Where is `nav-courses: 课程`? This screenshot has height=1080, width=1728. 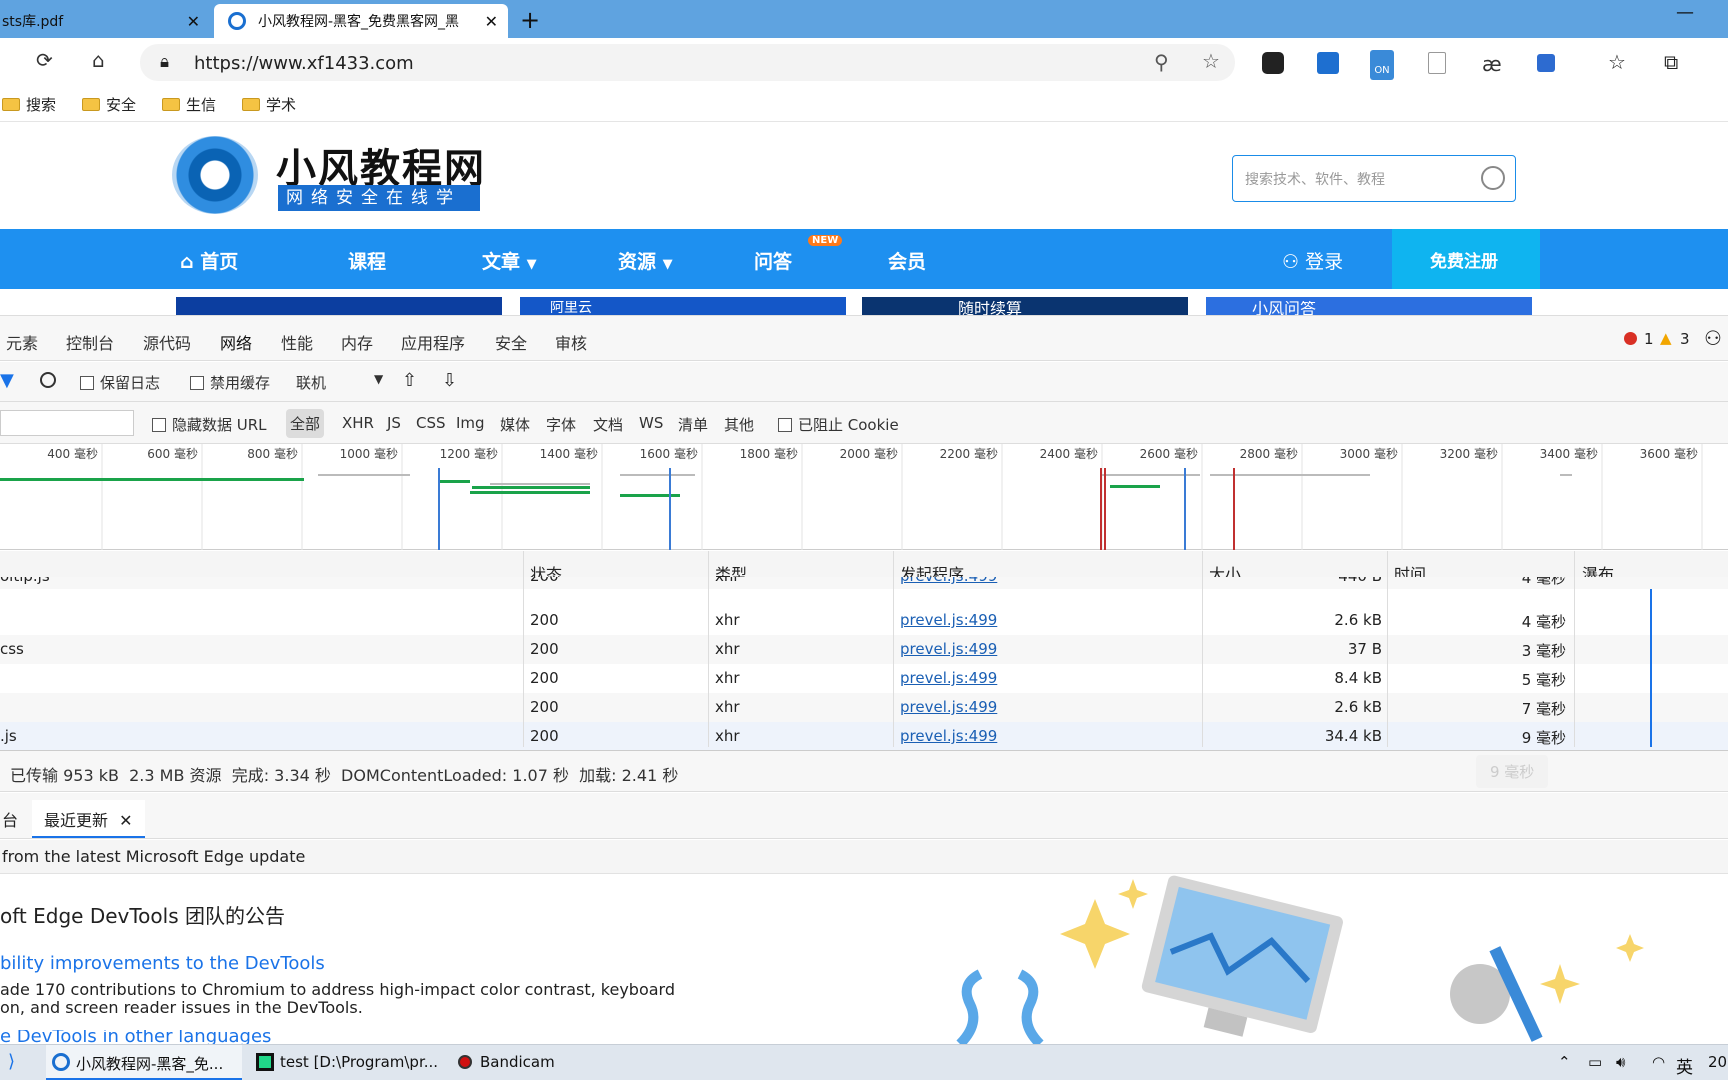 nav-courses: 课程 is located at coordinates (367, 260).